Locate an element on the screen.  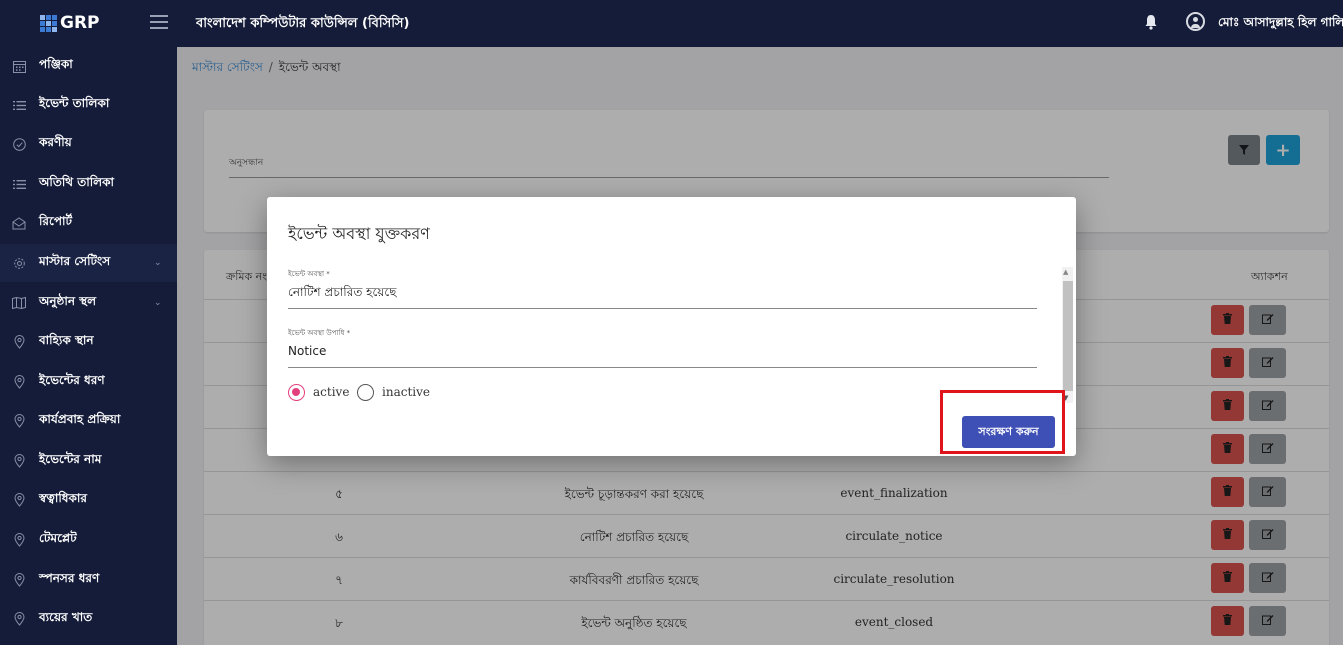
calendar-icon is located at coordinates (19, 66).